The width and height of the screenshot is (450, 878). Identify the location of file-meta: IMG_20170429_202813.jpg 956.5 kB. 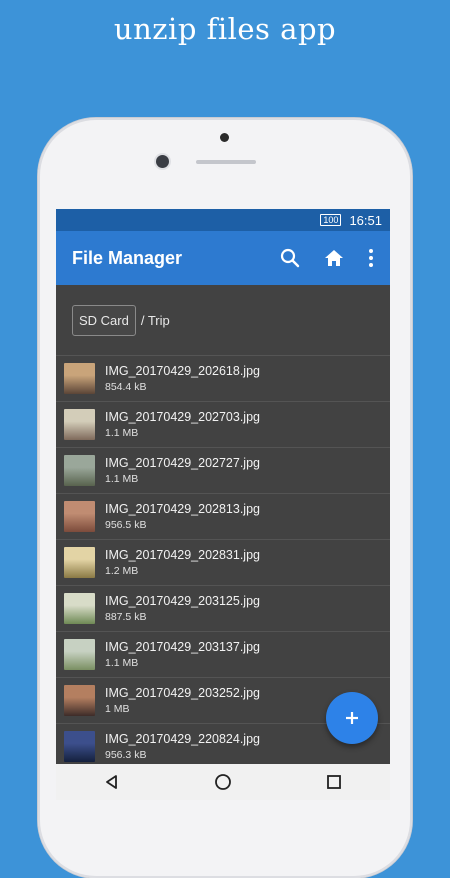
(182, 516).